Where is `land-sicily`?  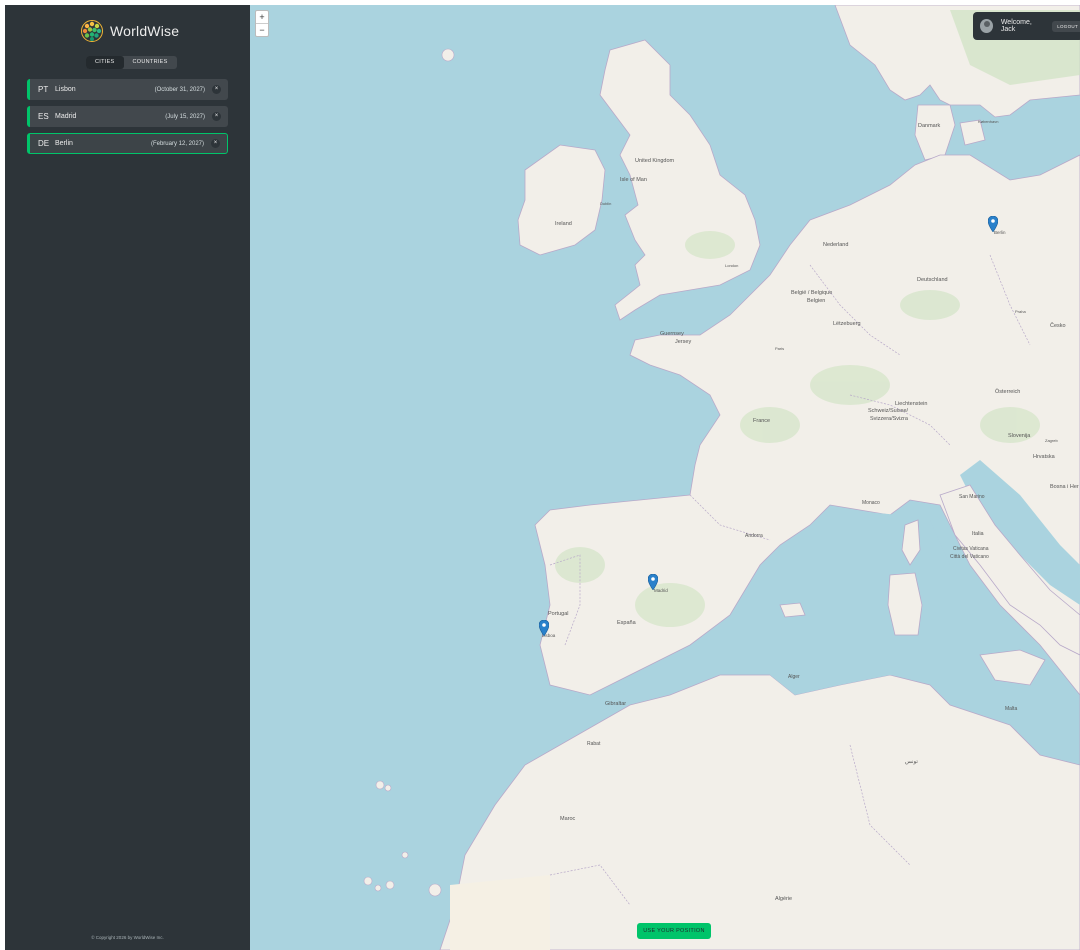
land-sicily is located at coordinates (1012, 667).